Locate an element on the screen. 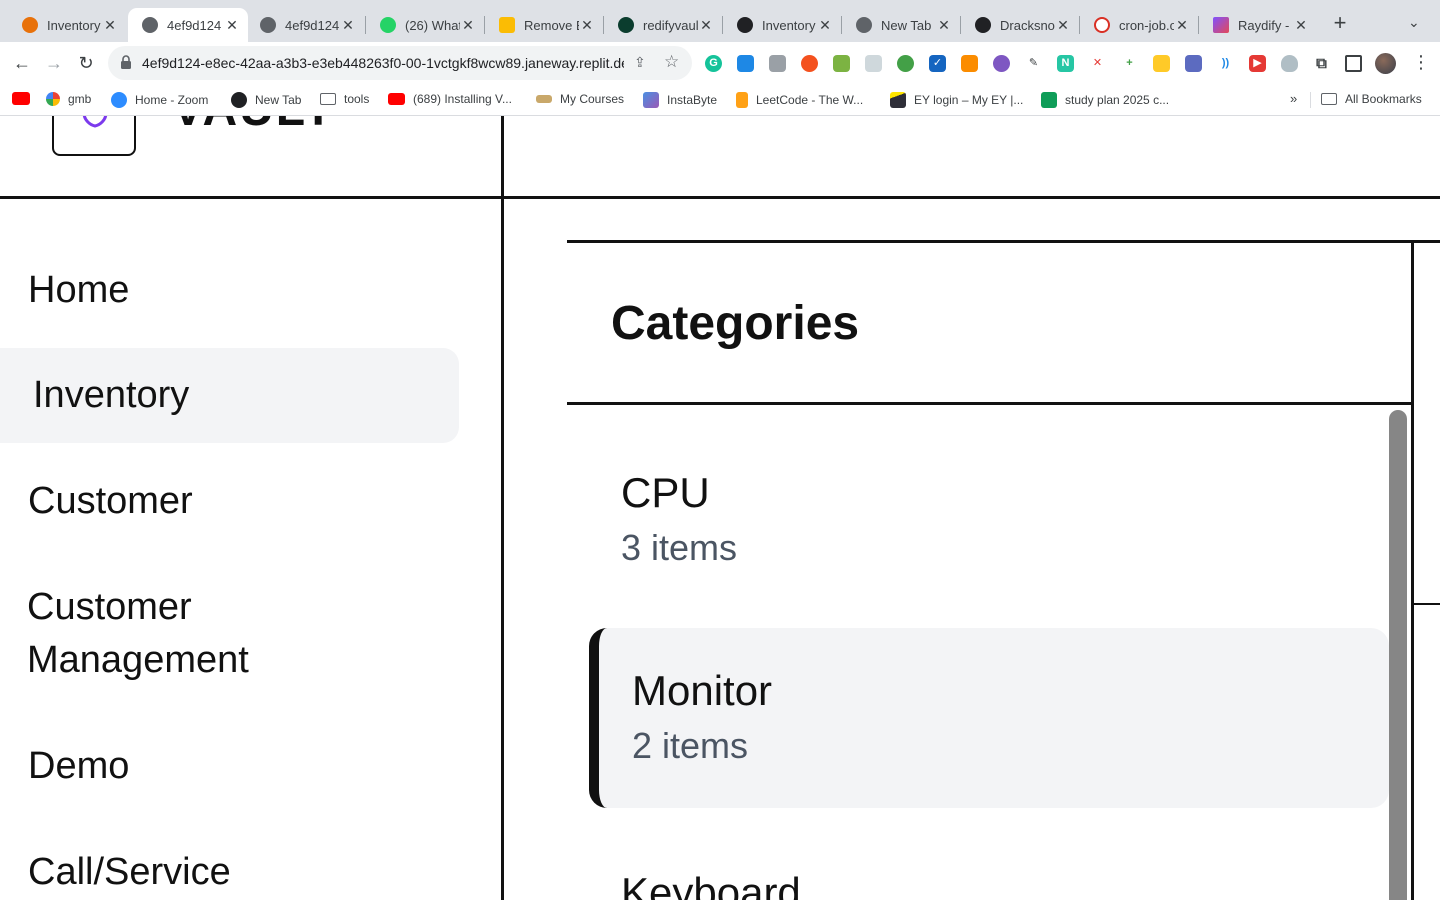 The width and height of the screenshot is (1440, 900). tab-title: redifyvaul is located at coordinates (670, 25).